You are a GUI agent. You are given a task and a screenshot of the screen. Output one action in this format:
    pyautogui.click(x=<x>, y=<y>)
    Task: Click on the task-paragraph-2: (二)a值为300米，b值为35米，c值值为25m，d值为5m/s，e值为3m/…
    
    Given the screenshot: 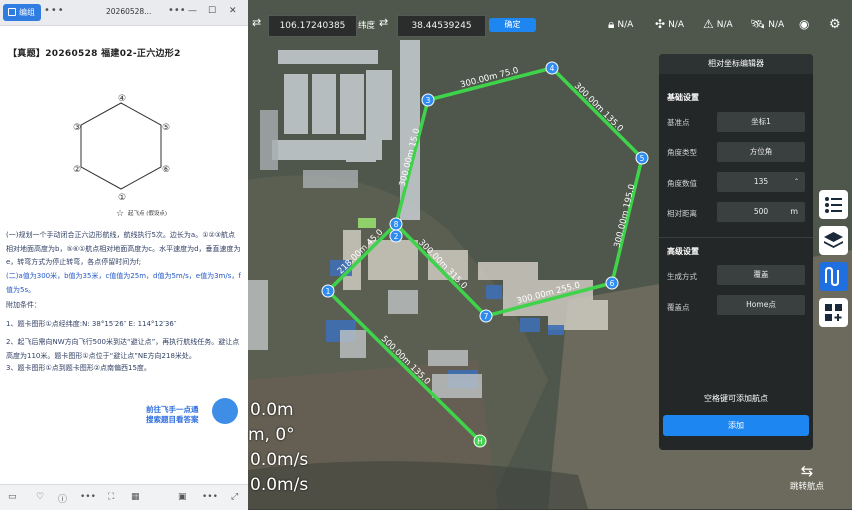 What is the action you would take?
    pyautogui.click(x=123, y=283)
    